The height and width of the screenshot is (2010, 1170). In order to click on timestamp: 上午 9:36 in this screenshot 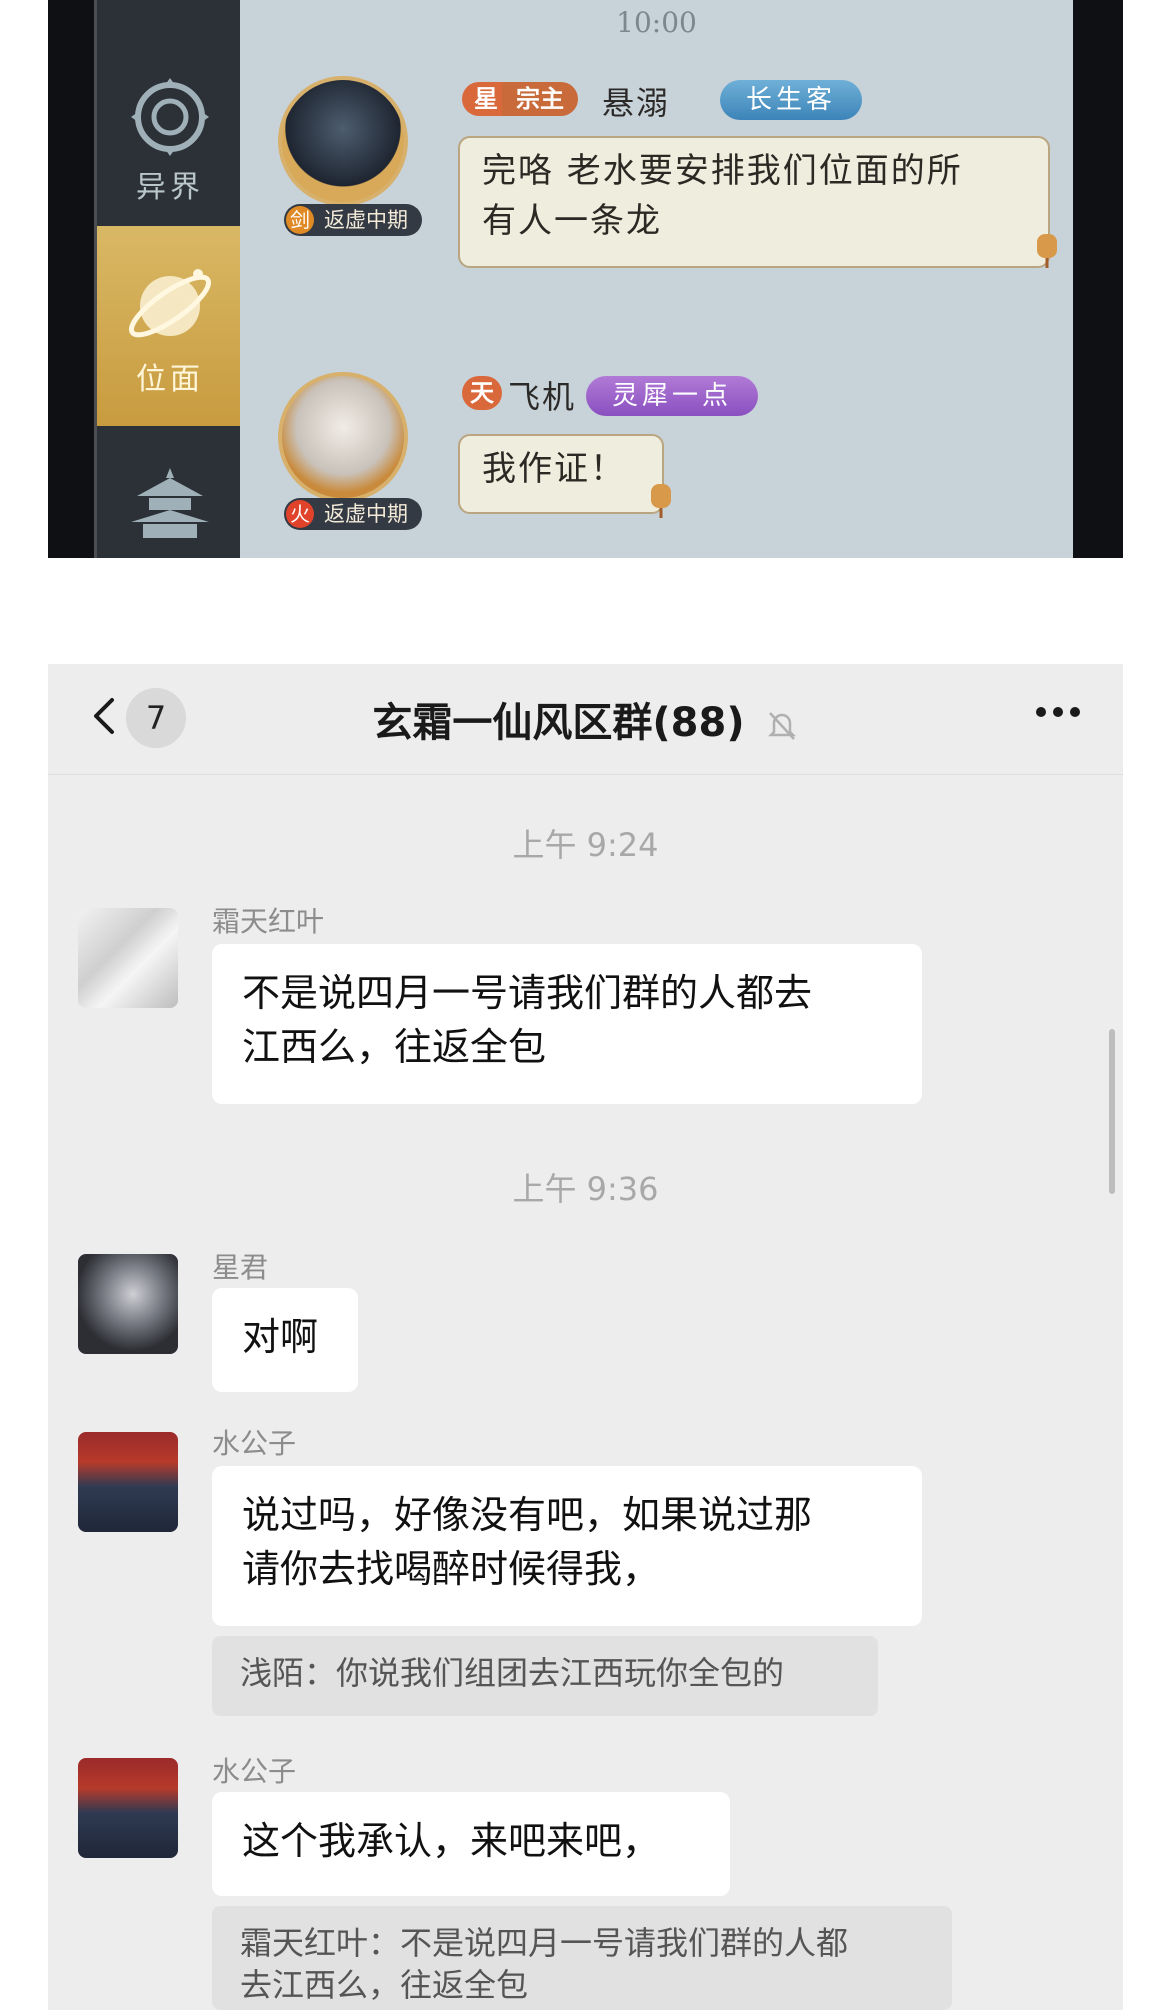, I will do `click(585, 1189)`.